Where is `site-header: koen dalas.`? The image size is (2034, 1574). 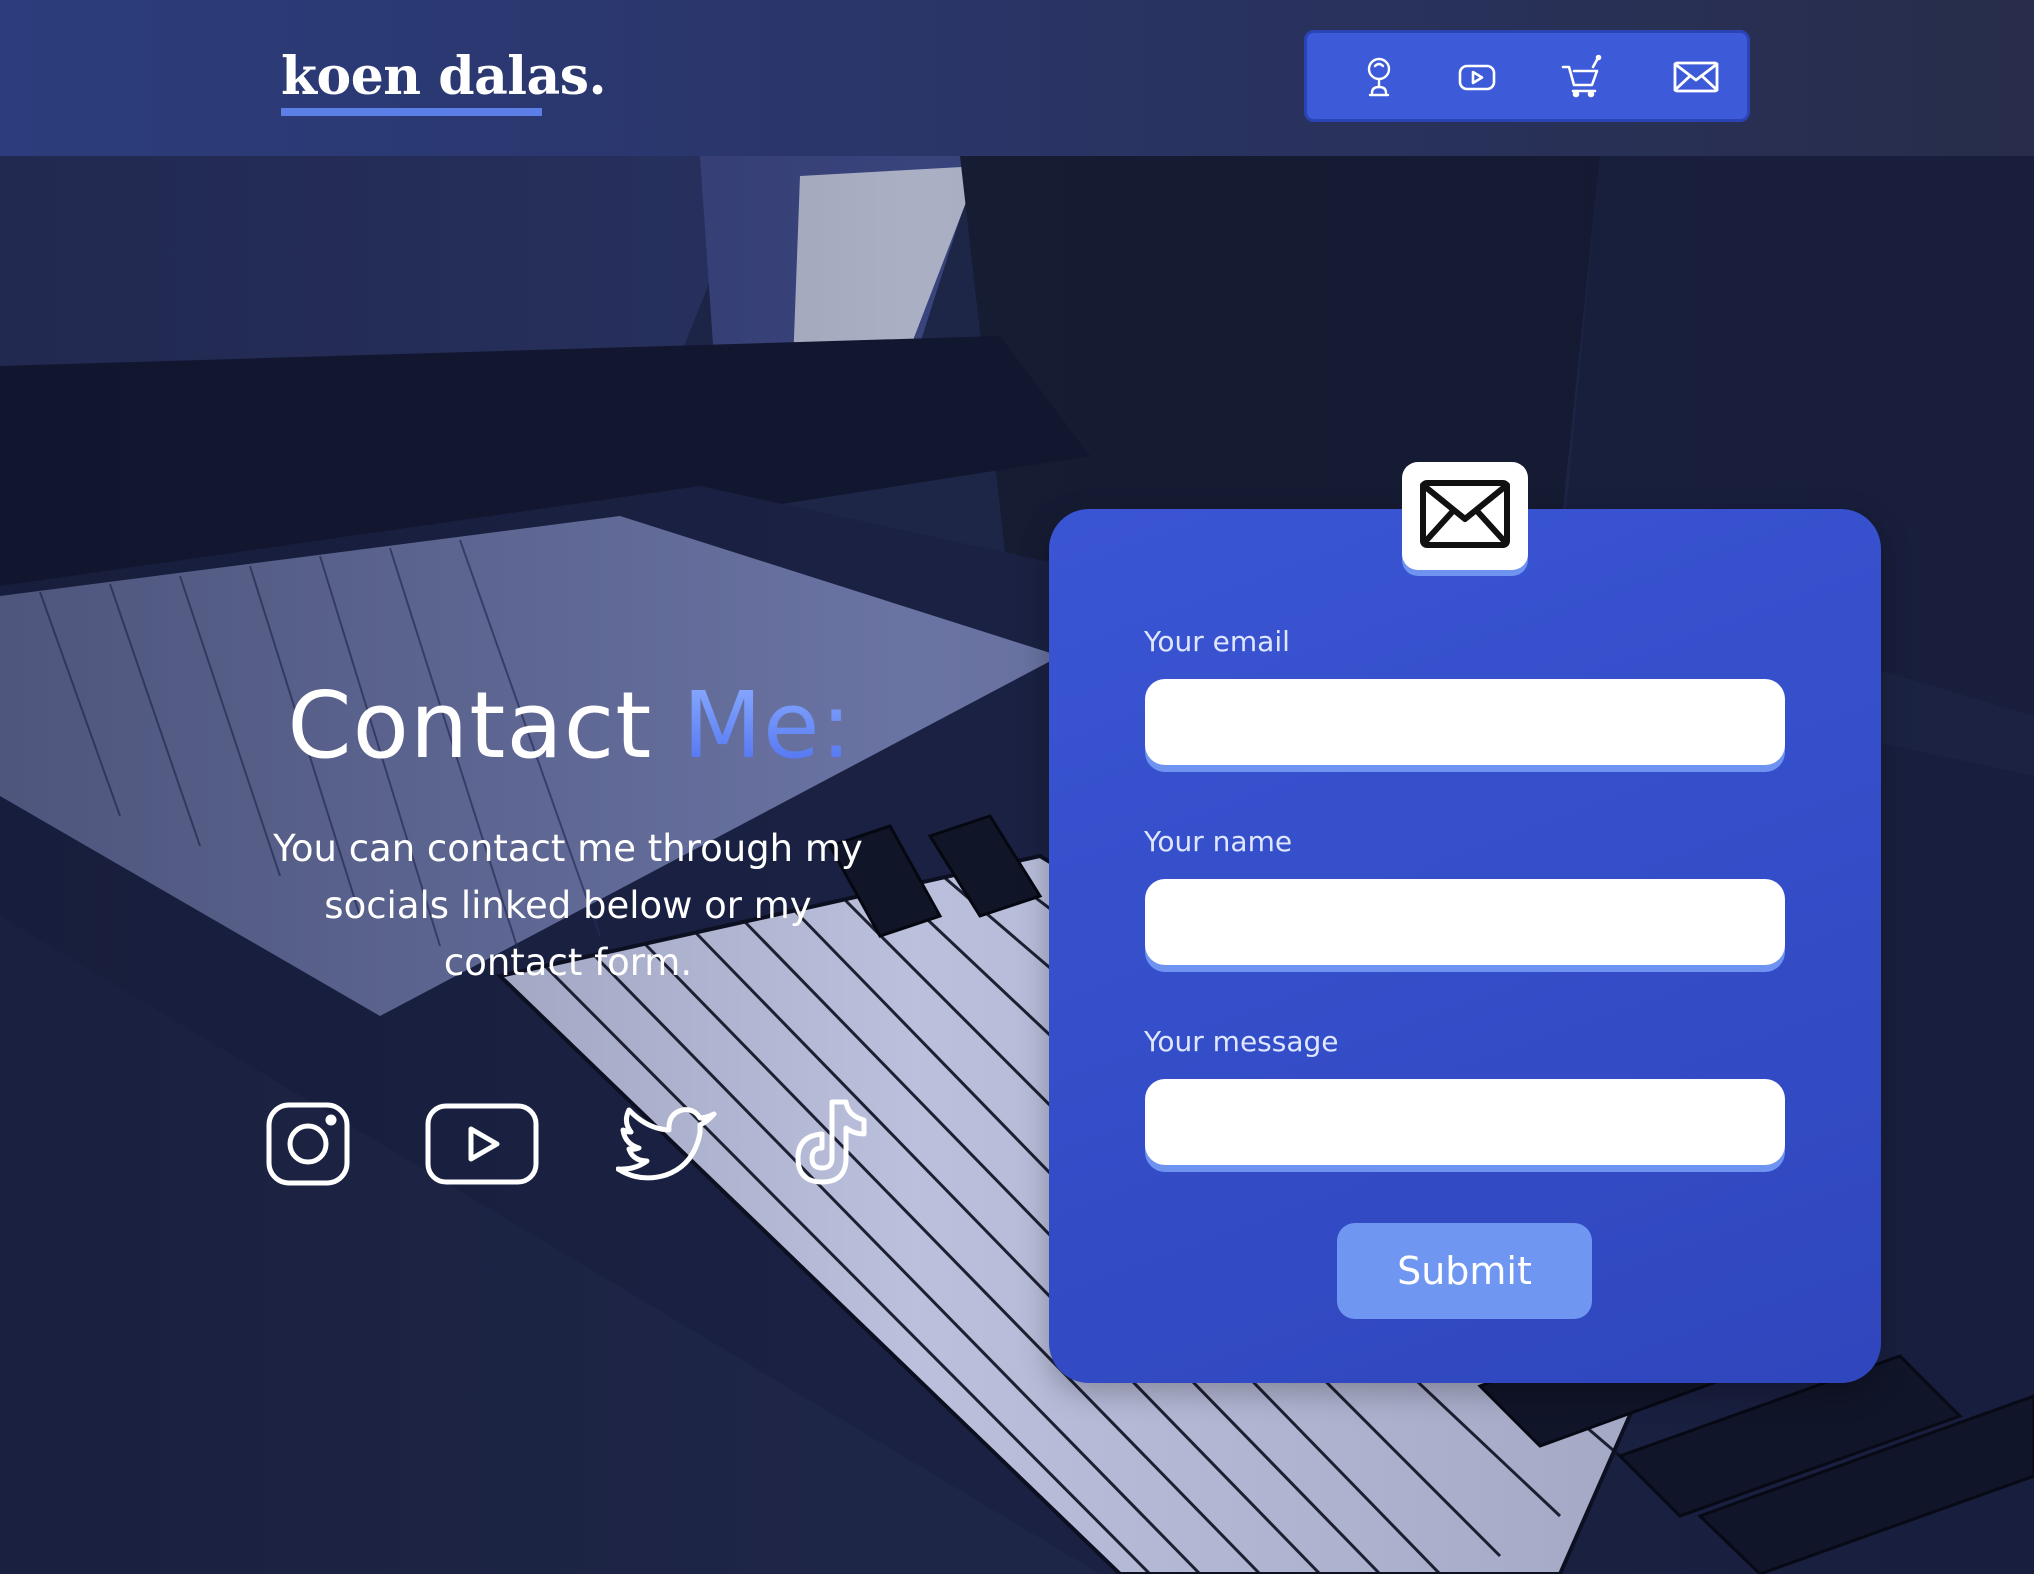
site-header: koen dalas. is located at coordinates (1017, 78).